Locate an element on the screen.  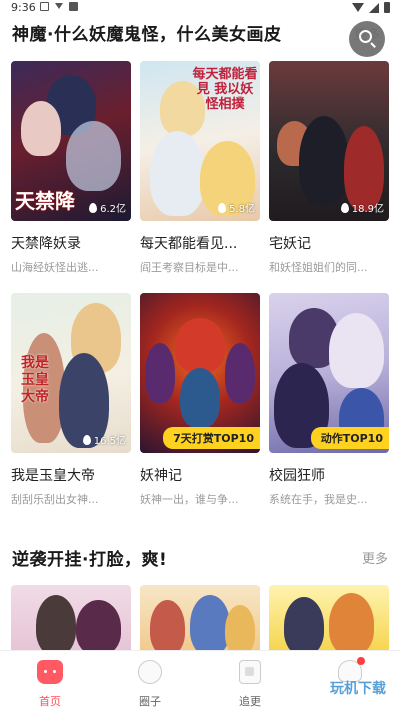
nav-follow: 追更 is located at coordinates (250, 681).